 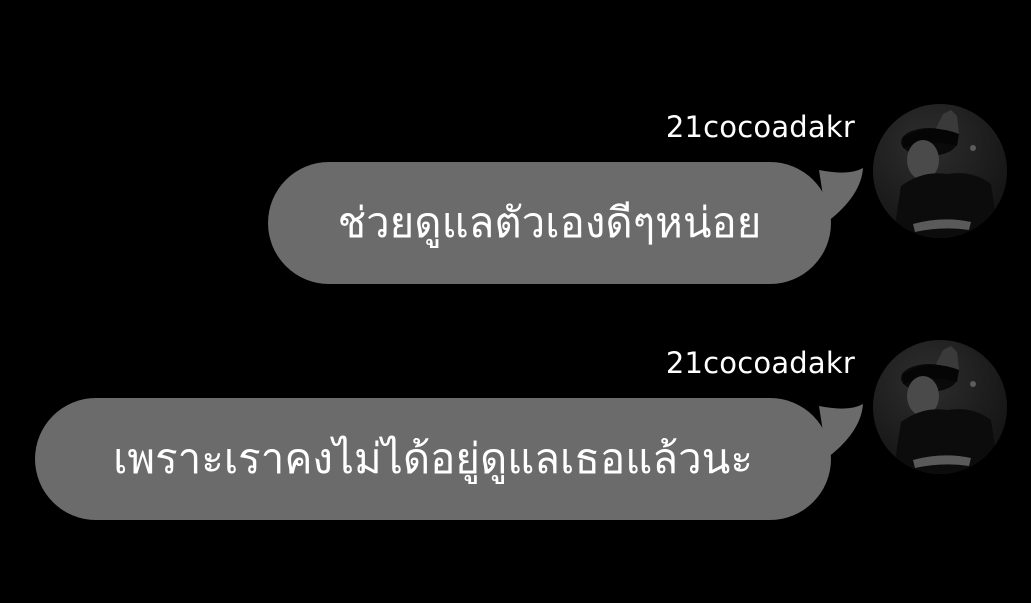 I want to click on message-bubble: ช่วยดูแลตัวเองดีๆหน่อย, so click(x=549, y=223).